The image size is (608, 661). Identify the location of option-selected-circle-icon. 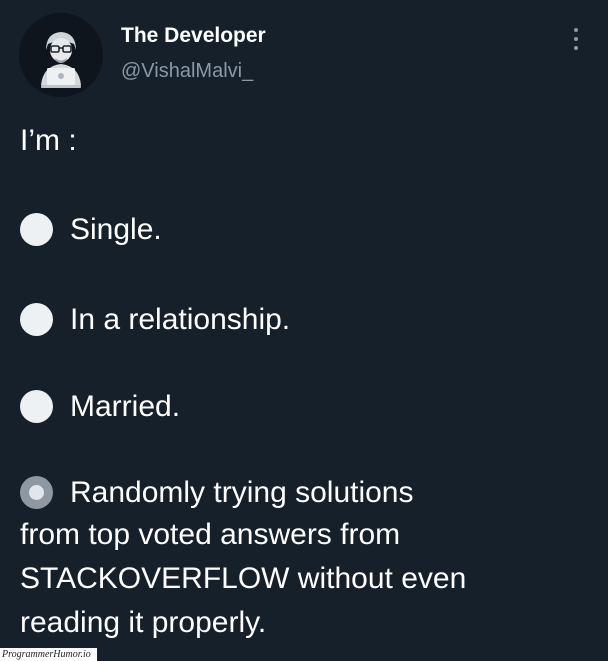
(36, 492).